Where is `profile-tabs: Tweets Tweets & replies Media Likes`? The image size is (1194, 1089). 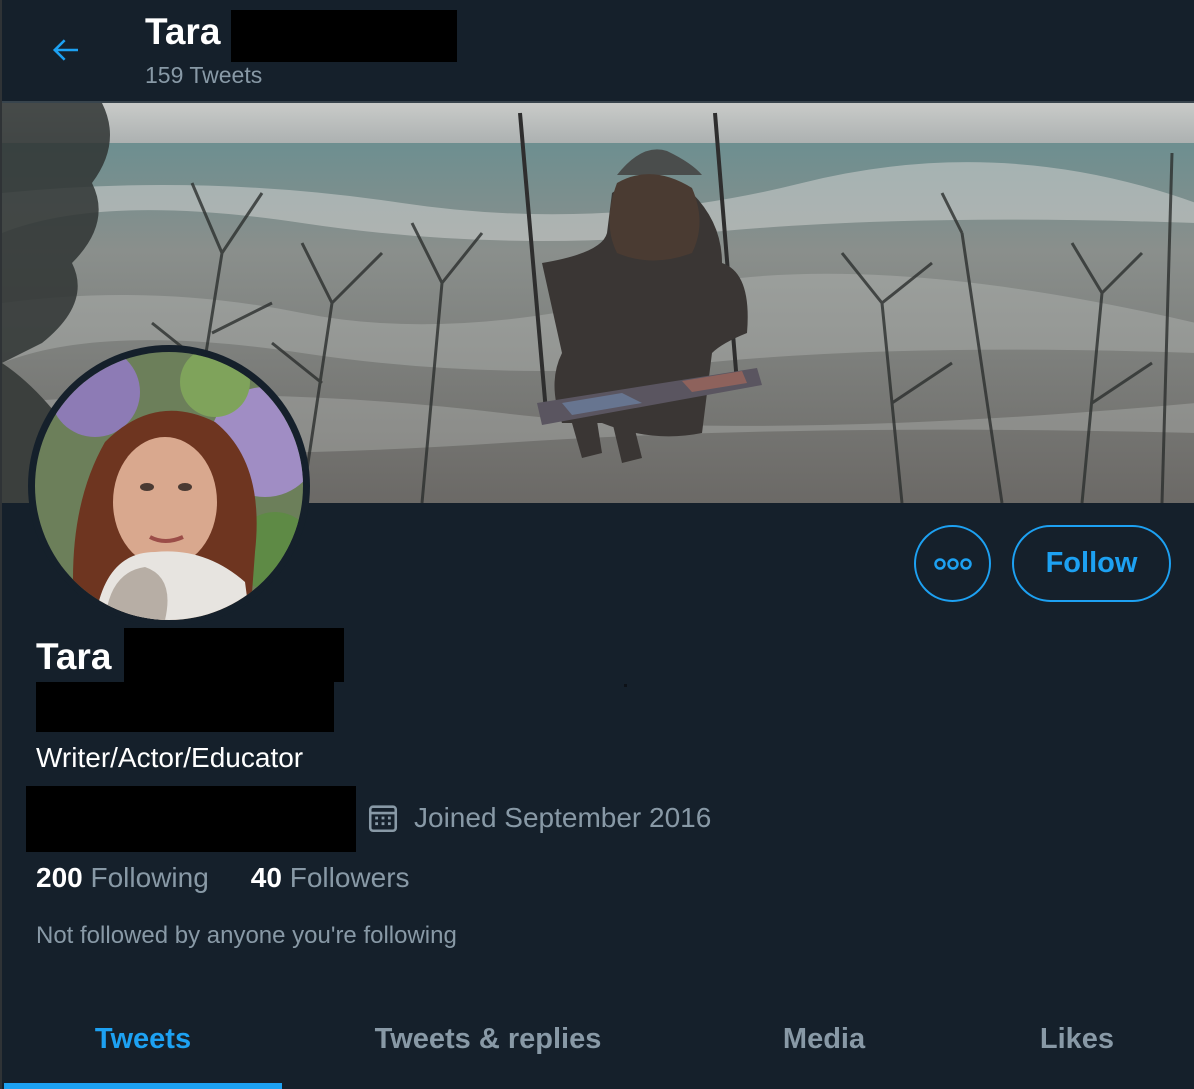 profile-tabs: Tweets Tweets & replies Media Likes is located at coordinates (598, 1039).